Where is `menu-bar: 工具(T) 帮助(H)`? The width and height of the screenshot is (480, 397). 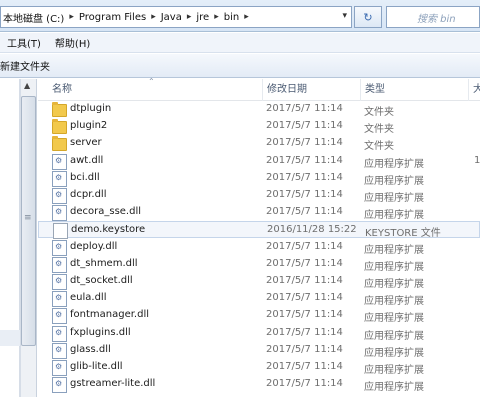 menu-bar: 工具(T) 帮助(H) is located at coordinates (240, 43).